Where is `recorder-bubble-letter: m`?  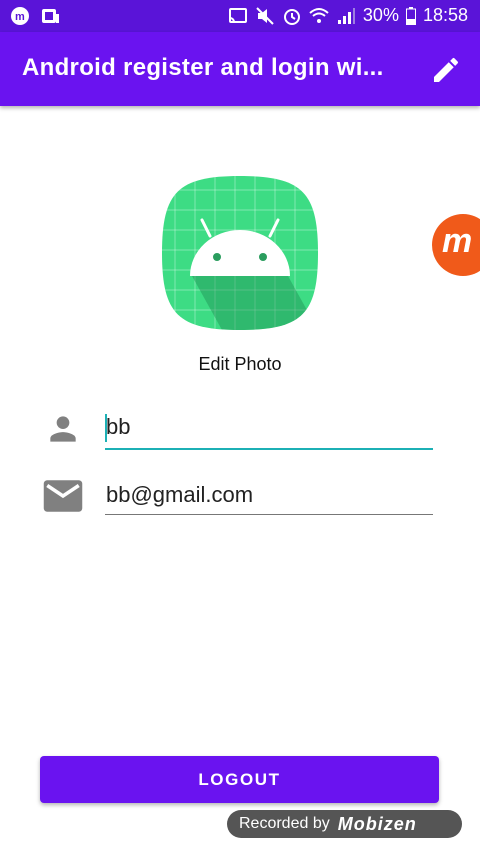 recorder-bubble-letter: m is located at coordinates (457, 241).